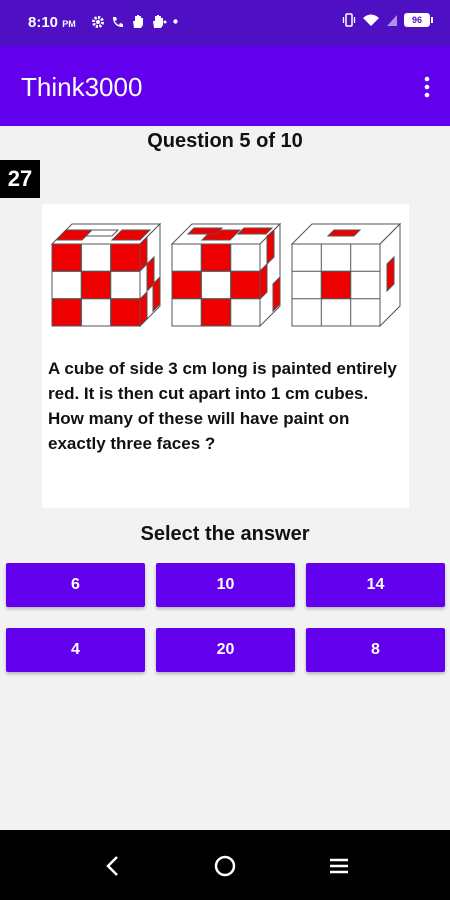  What do you see at coordinates (225, 534) in the screenshot?
I see `select-answer-label: Select the answer` at bounding box center [225, 534].